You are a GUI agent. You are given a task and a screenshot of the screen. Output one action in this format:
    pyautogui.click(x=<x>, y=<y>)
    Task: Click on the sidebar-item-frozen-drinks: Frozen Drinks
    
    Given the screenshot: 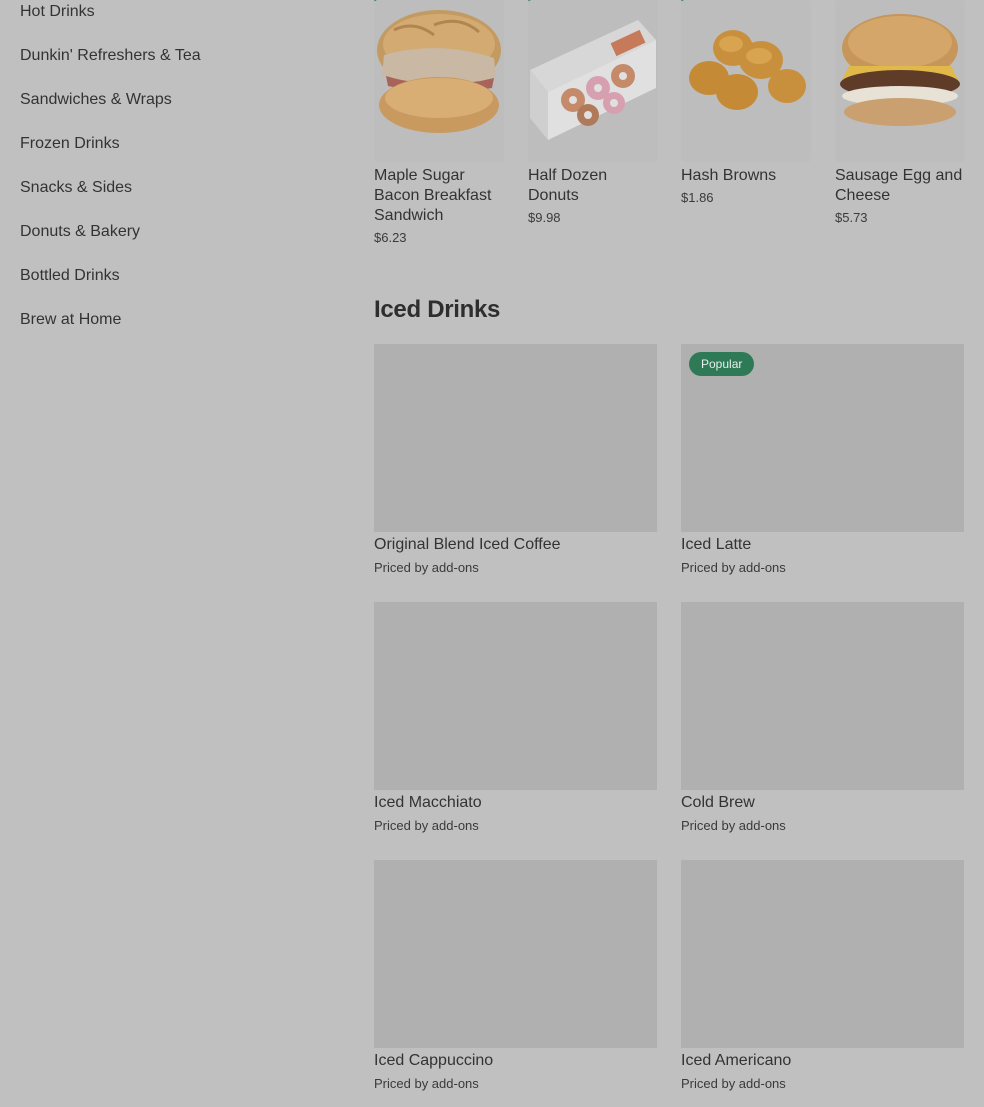 What is the action you would take?
    pyautogui.click(x=70, y=144)
    